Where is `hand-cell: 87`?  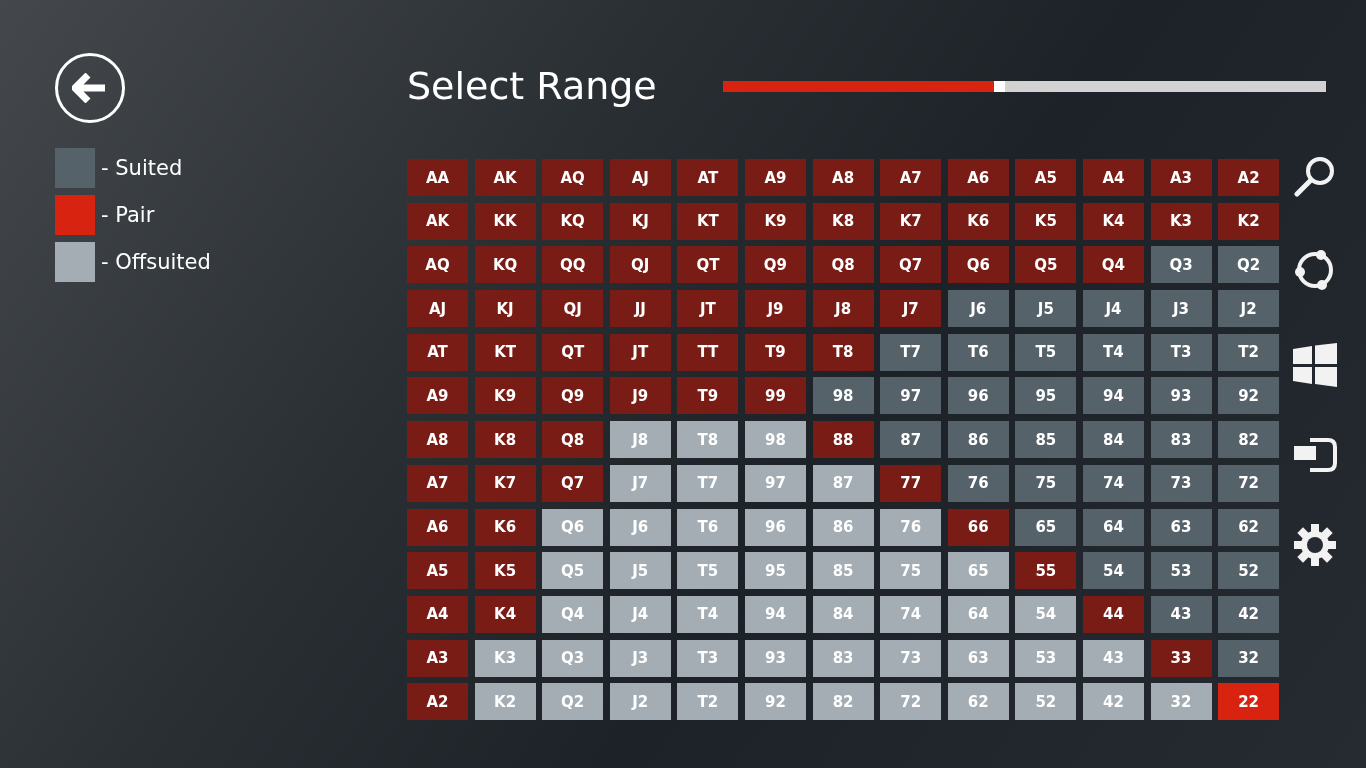 hand-cell: 87 is located at coordinates (911, 440).